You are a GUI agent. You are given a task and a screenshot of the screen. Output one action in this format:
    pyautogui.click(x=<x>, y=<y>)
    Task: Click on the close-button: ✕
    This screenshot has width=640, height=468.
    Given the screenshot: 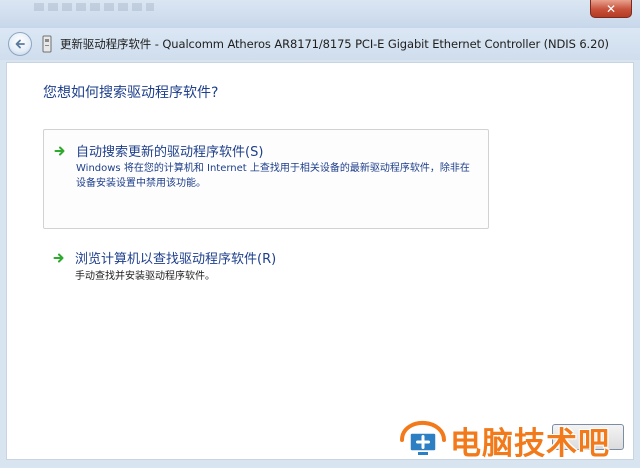 What is the action you would take?
    pyautogui.click(x=611, y=9)
    